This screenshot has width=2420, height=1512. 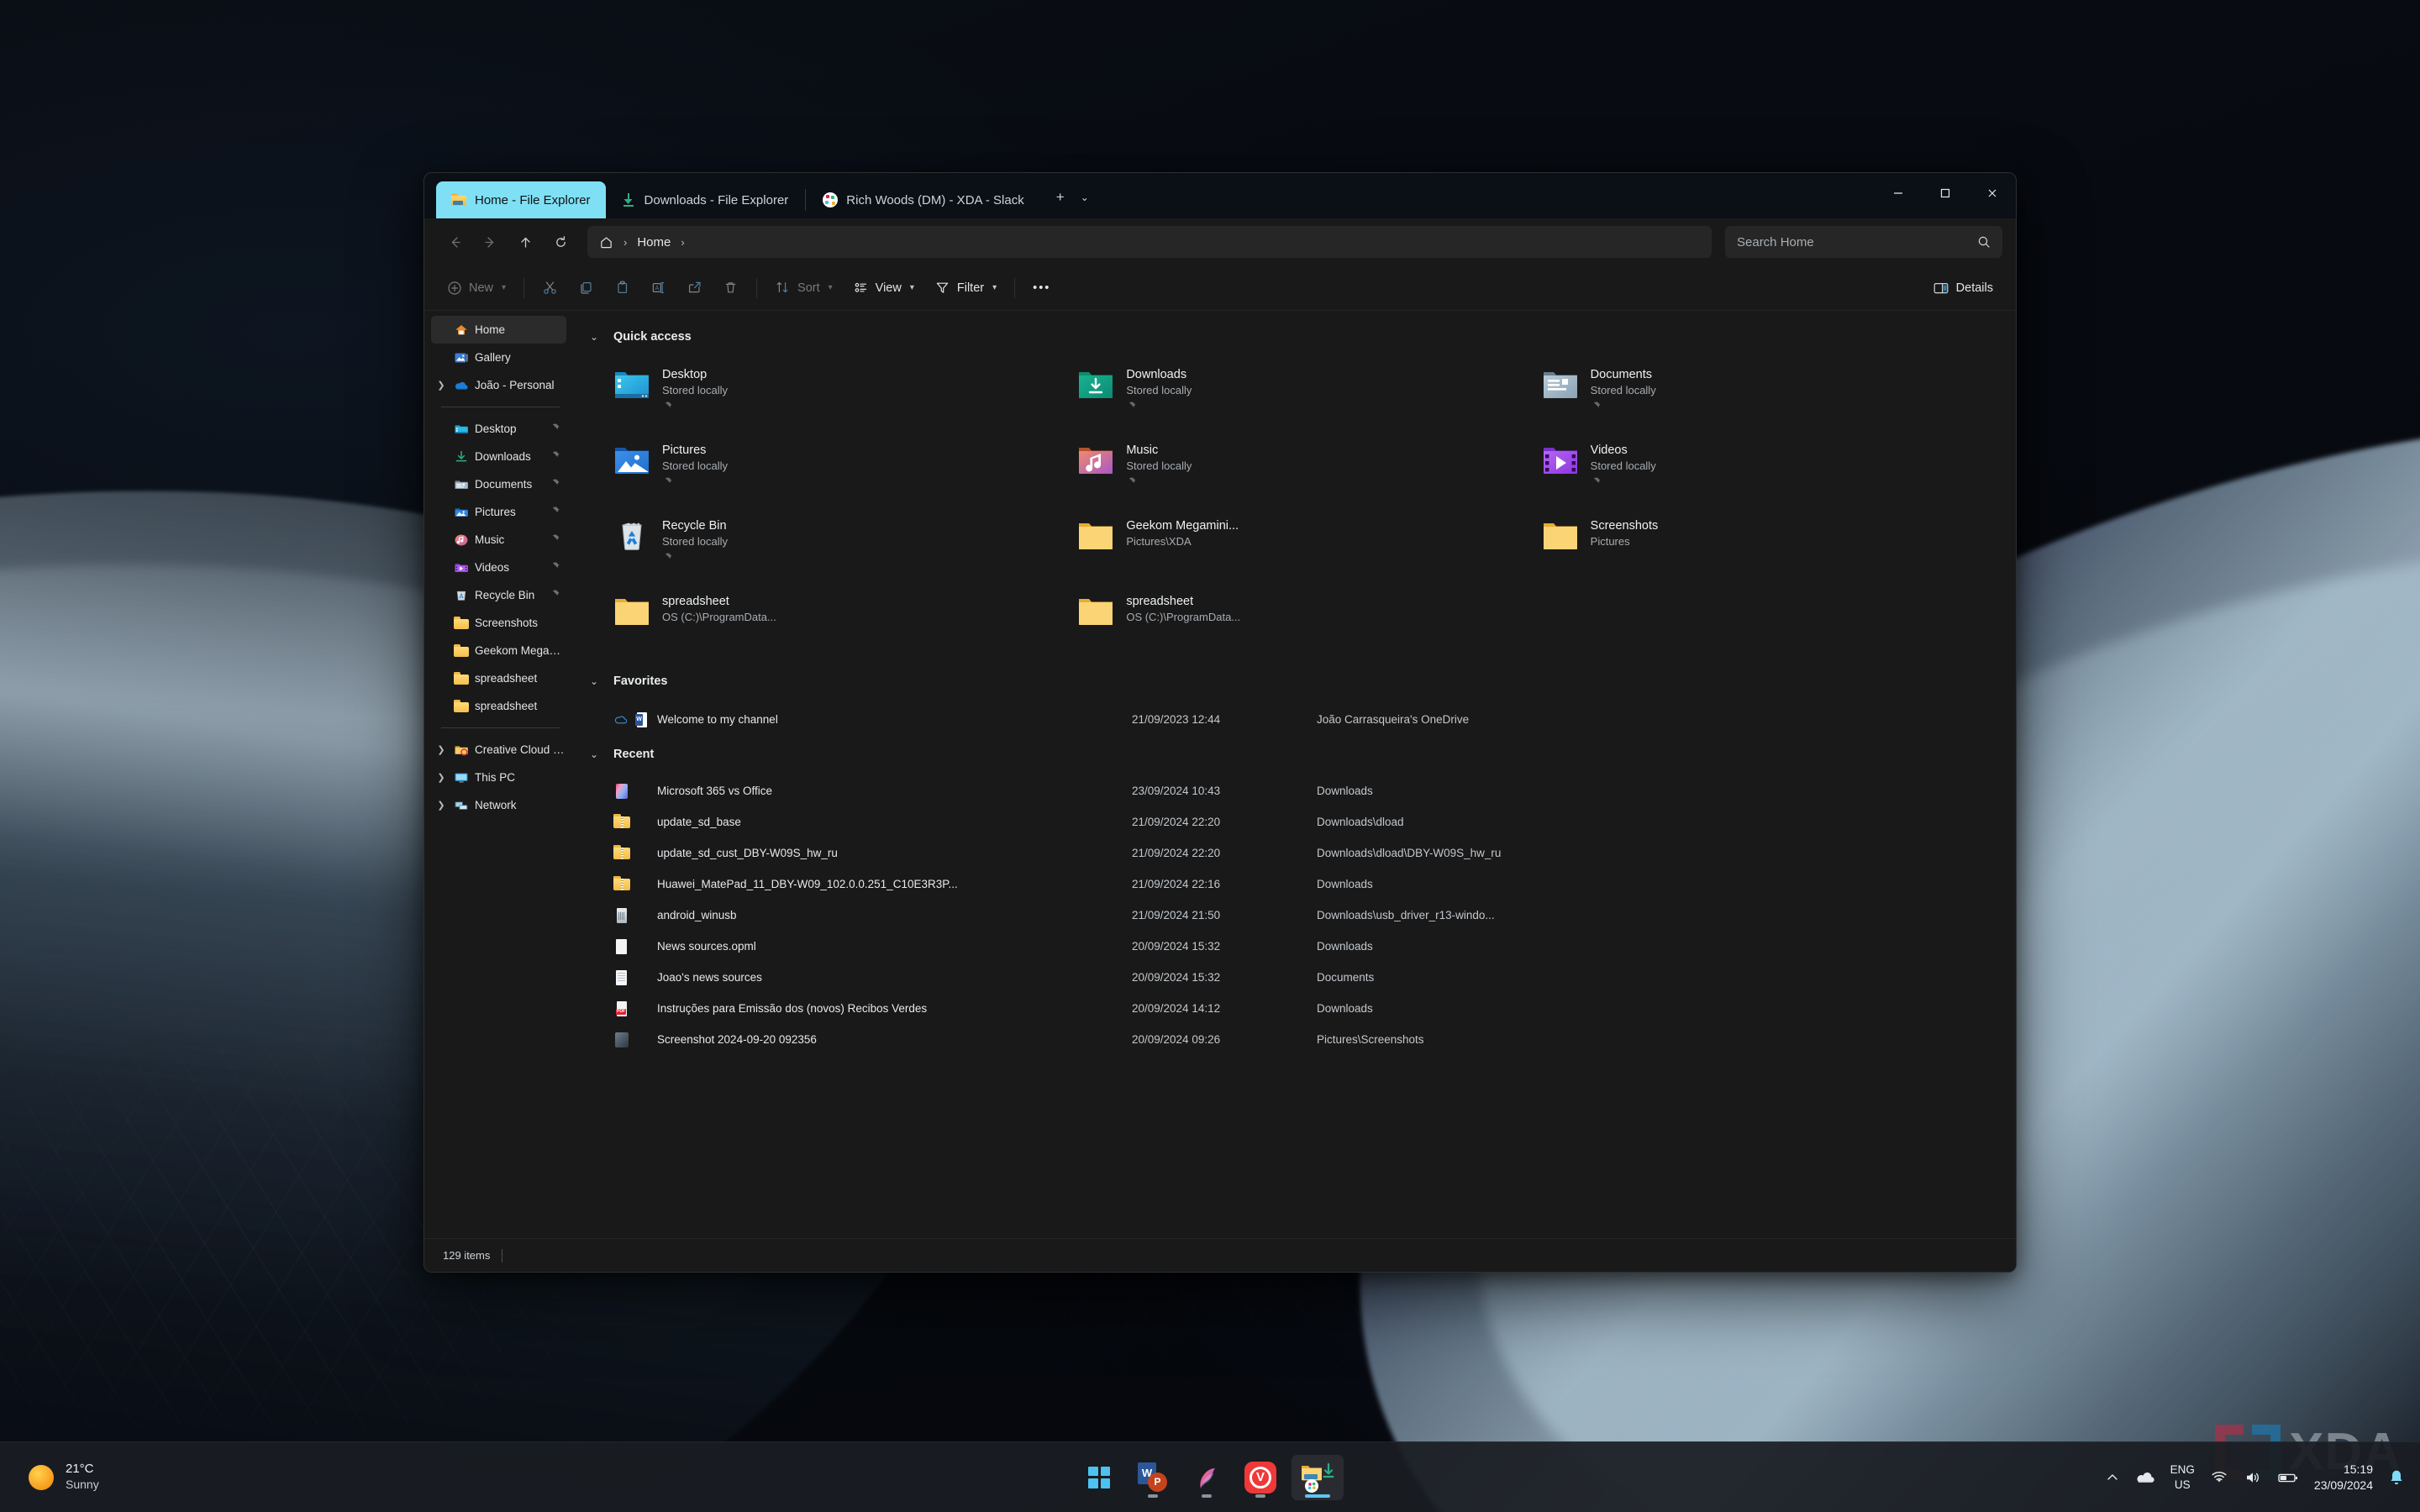 What do you see at coordinates (490, 242) in the screenshot?
I see `forward-button` at bounding box center [490, 242].